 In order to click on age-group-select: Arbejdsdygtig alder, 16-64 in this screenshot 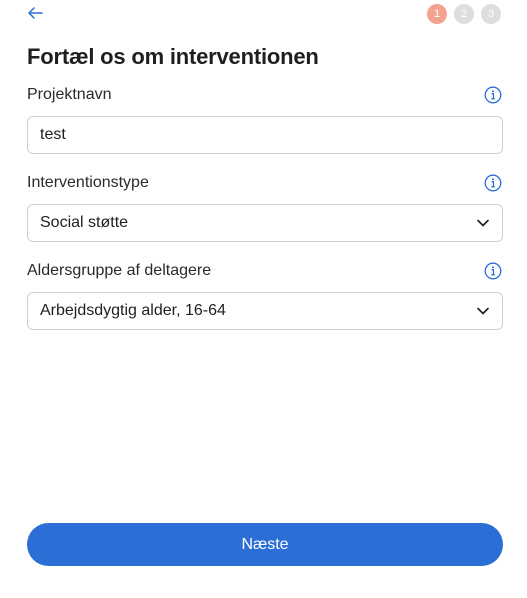, I will do `click(265, 311)`.